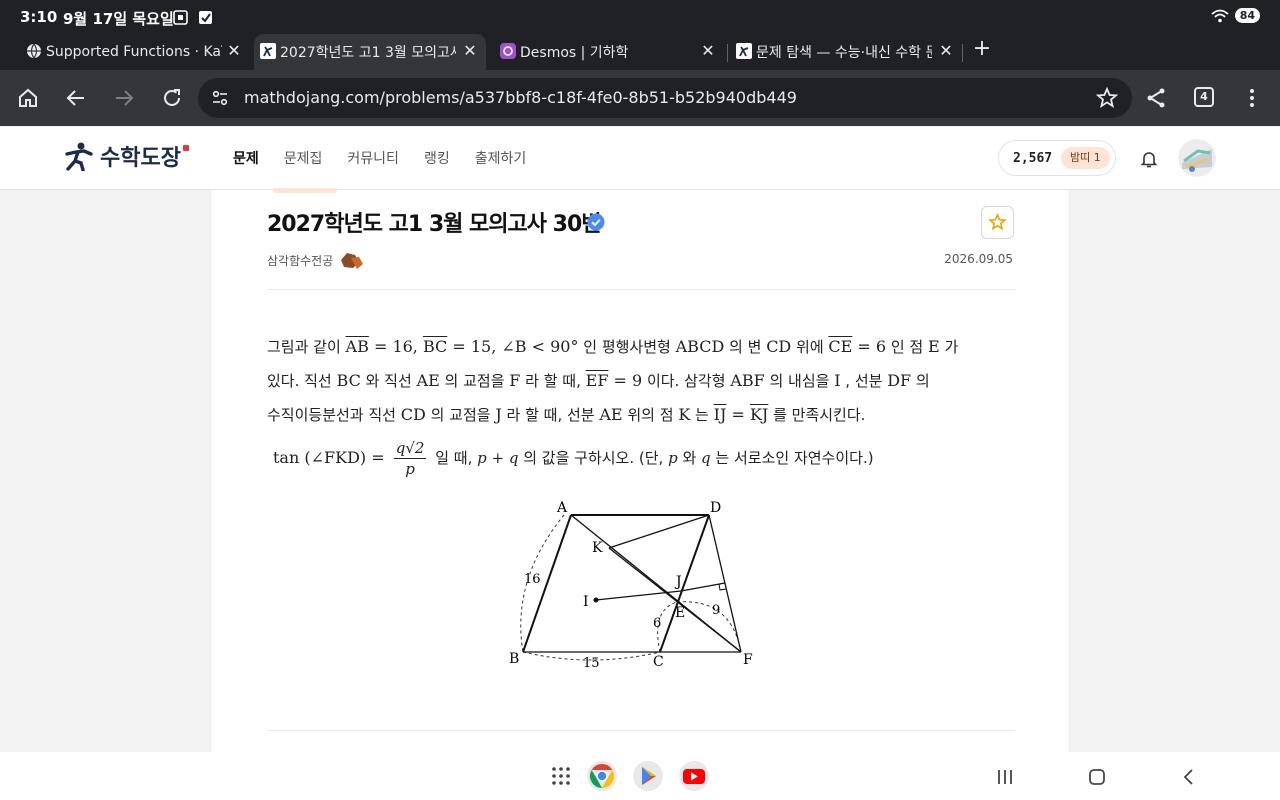 The height and width of the screenshot is (800, 1280). Describe the element at coordinates (1197, 158) in the screenshot. I see `user-avatar` at that location.